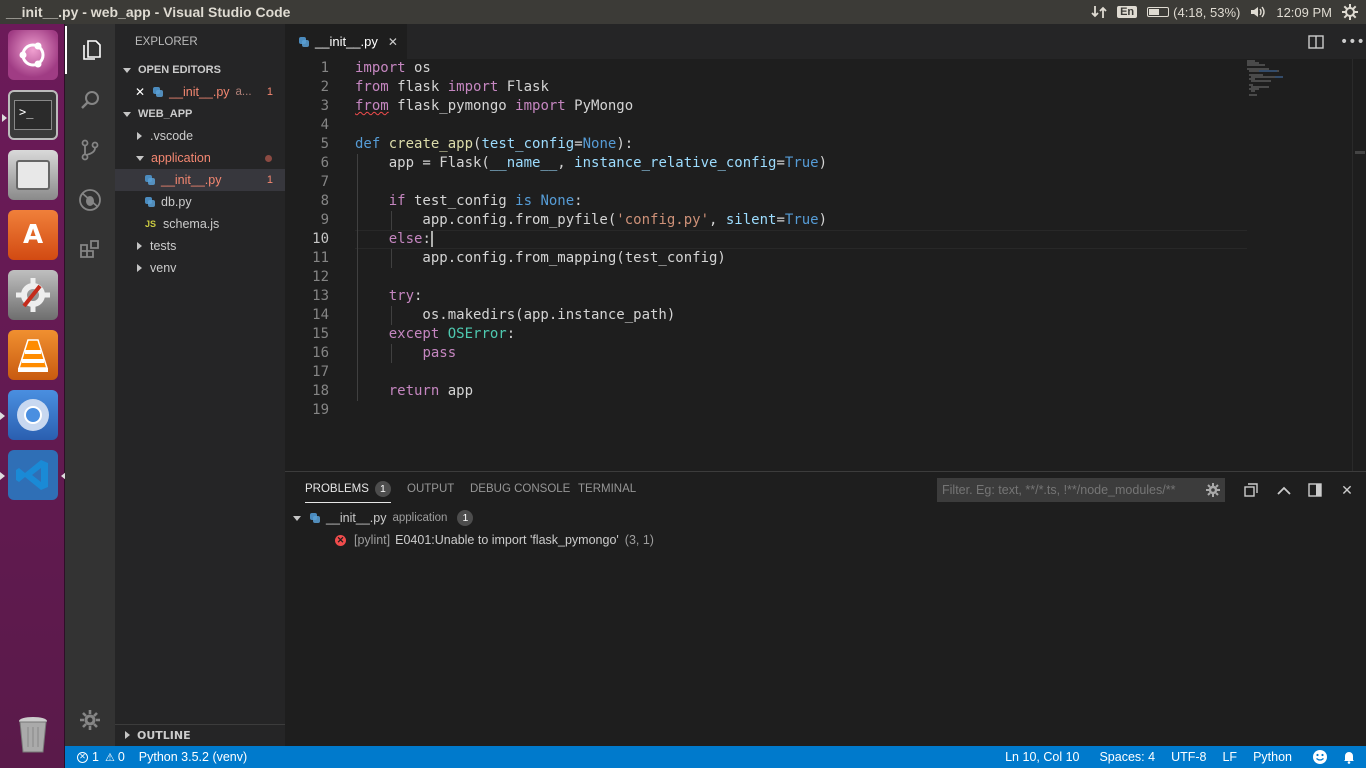 This screenshot has height=768, width=1366. What do you see at coordinates (200, 114) in the screenshot?
I see `workspace-section: WEB_APP` at bounding box center [200, 114].